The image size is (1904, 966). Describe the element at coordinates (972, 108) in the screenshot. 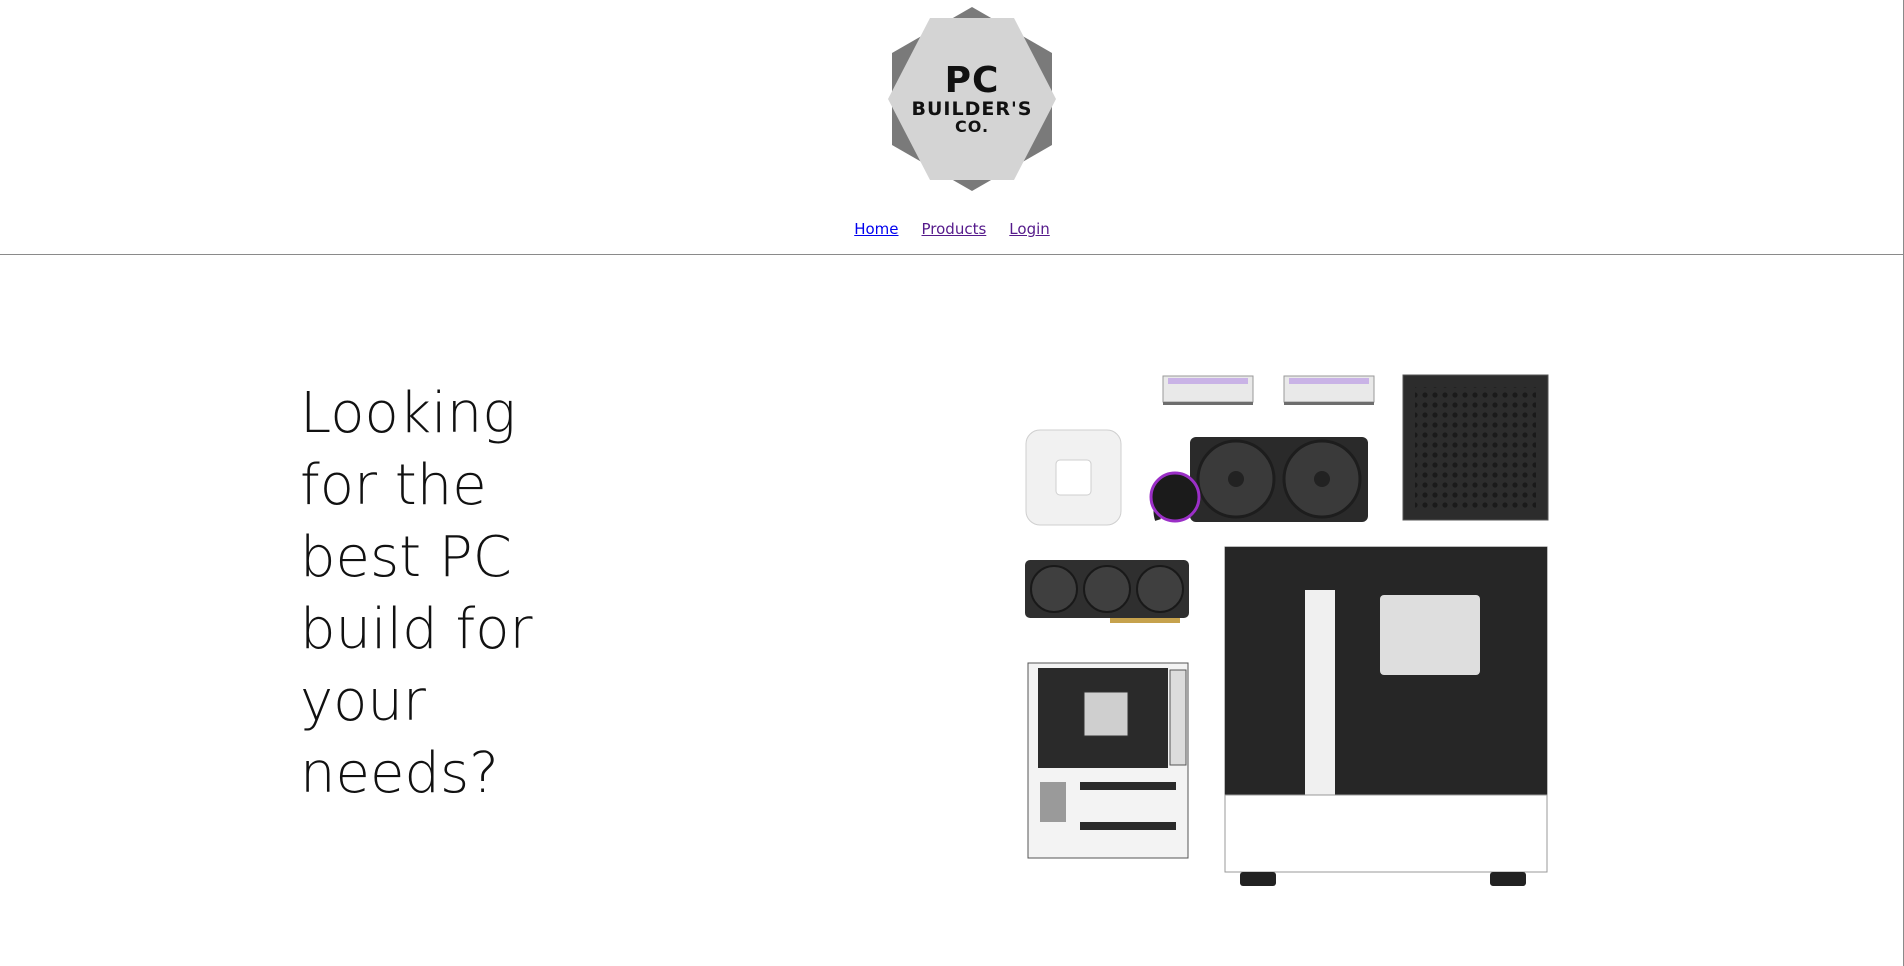

I see `logo-line-2: BUILDER'S` at that location.